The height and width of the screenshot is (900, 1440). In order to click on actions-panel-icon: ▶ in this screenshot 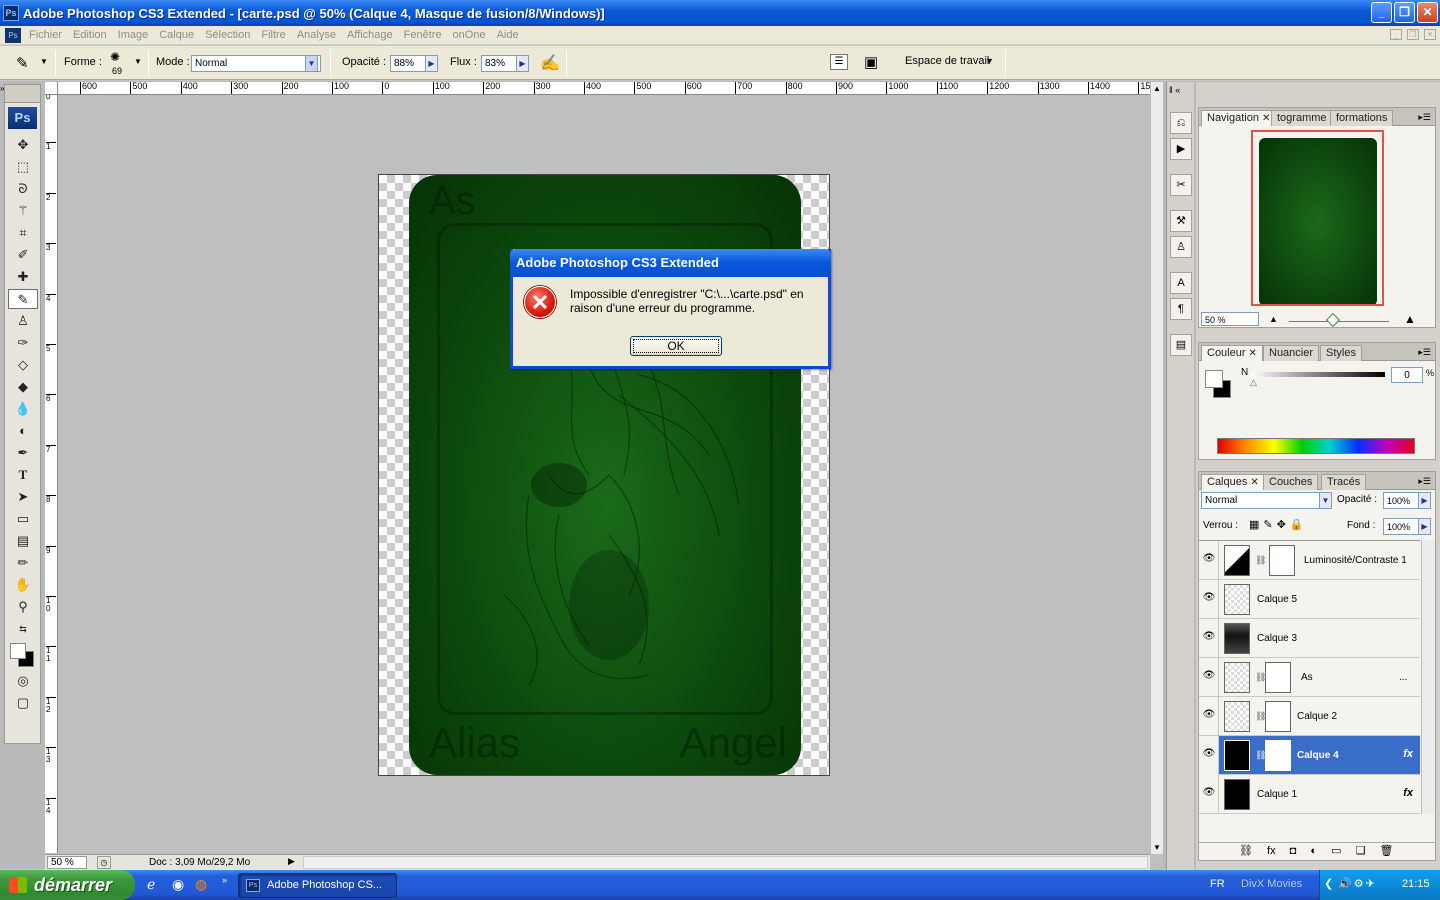, I will do `click(1181, 149)`.